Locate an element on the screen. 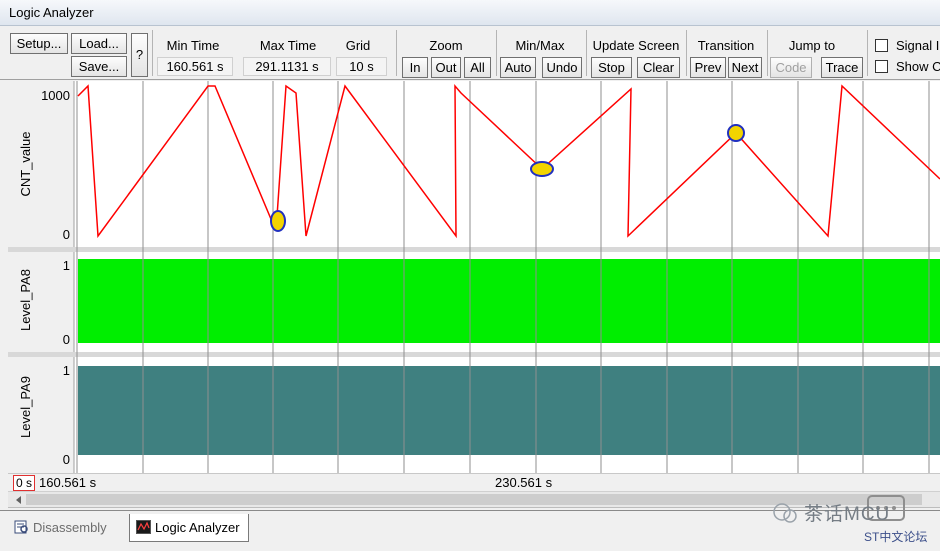  tab-disassembly: Disassembly is located at coordinates (61, 528).